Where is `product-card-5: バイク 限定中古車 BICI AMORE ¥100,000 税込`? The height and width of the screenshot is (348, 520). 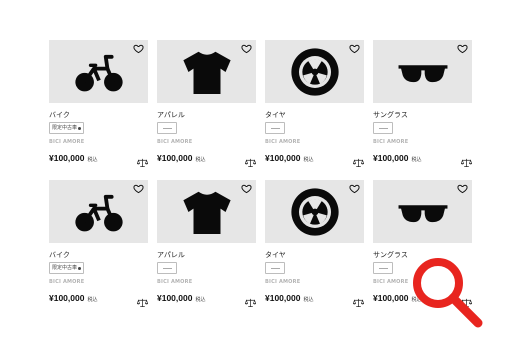 product-card-5: バイク 限定中古車 BICI AMORE ¥100,000 税込 is located at coordinates (99, 250).